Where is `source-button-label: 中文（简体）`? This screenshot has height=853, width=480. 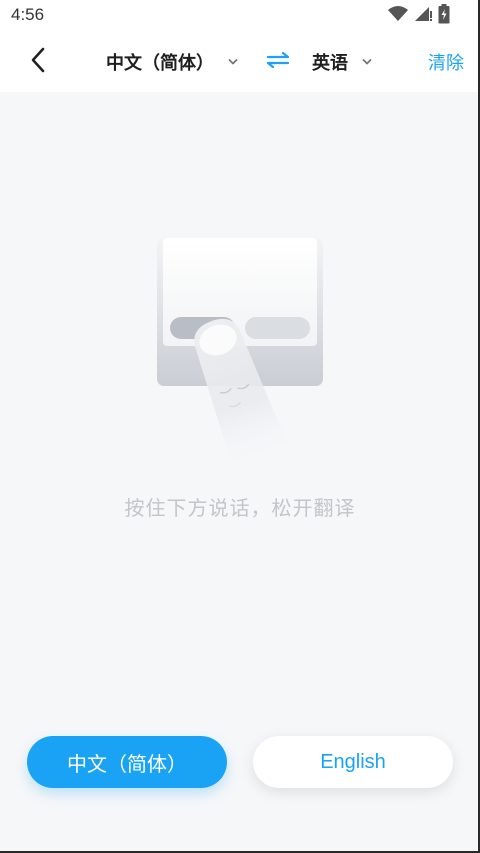 source-button-label: 中文（简体） is located at coordinates (127, 763).